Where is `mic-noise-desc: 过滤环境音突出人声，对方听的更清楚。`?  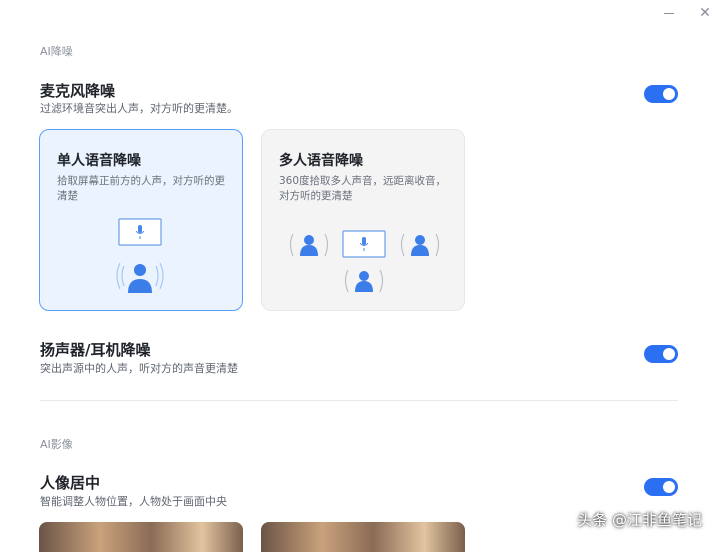 mic-noise-desc: 过滤环境音突出人声，对方听的更清楚。 is located at coordinates (139, 108).